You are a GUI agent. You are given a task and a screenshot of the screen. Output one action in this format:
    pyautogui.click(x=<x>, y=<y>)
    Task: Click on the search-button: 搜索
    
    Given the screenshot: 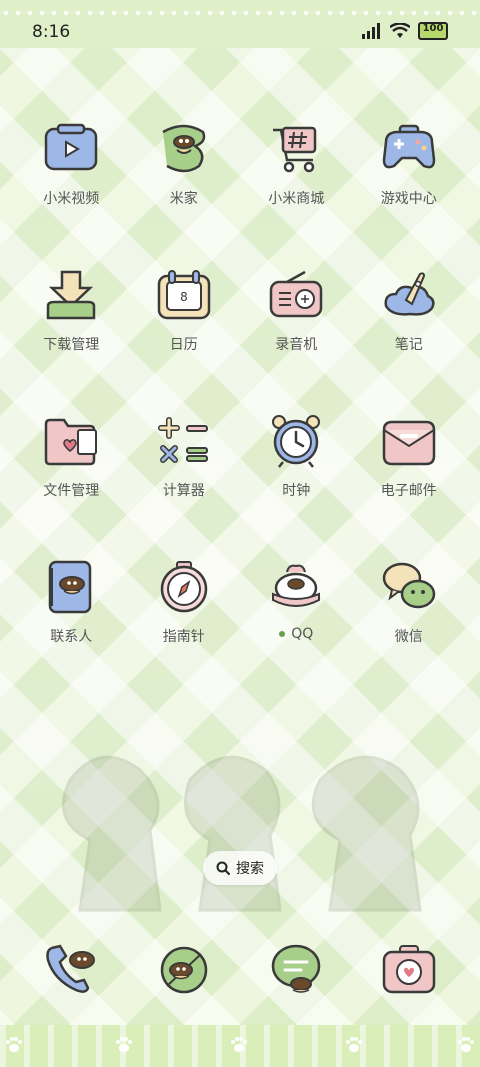 What is the action you would take?
    pyautogui.click(x=240, y=868)
    